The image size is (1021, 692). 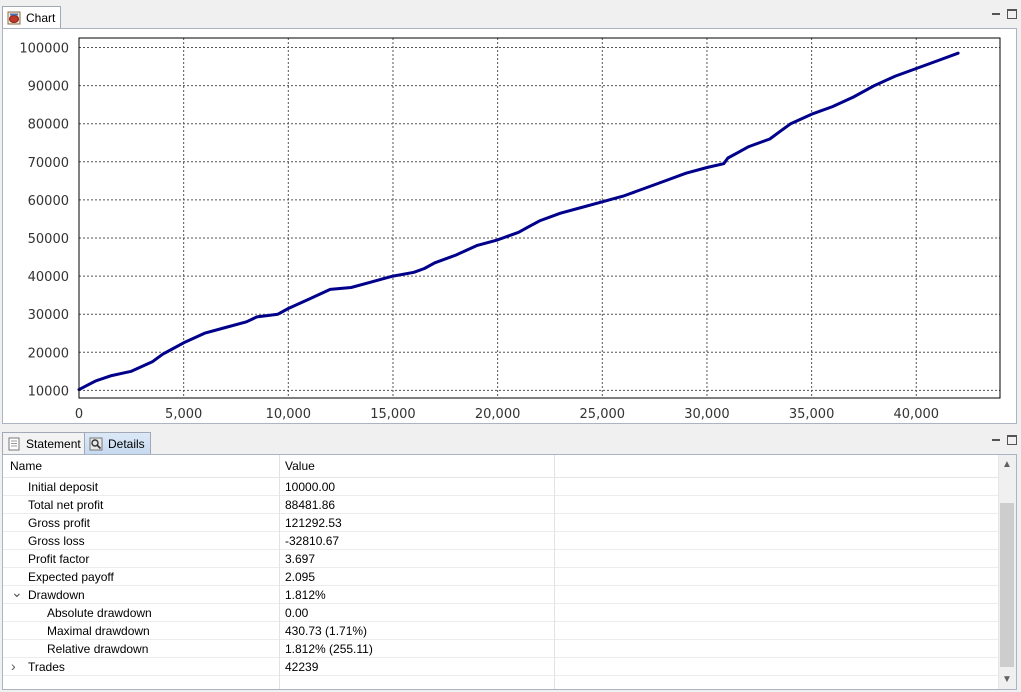 I want to click on tab-statement: Statement, so click(x=44, y=443).